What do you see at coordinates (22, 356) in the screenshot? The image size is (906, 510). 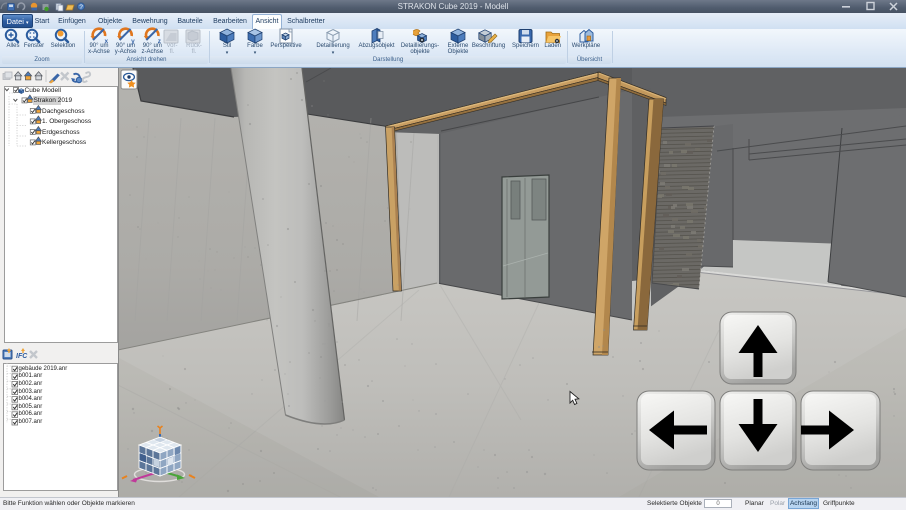 I see `svg-text: IFC` at bounding box center [22, 356].